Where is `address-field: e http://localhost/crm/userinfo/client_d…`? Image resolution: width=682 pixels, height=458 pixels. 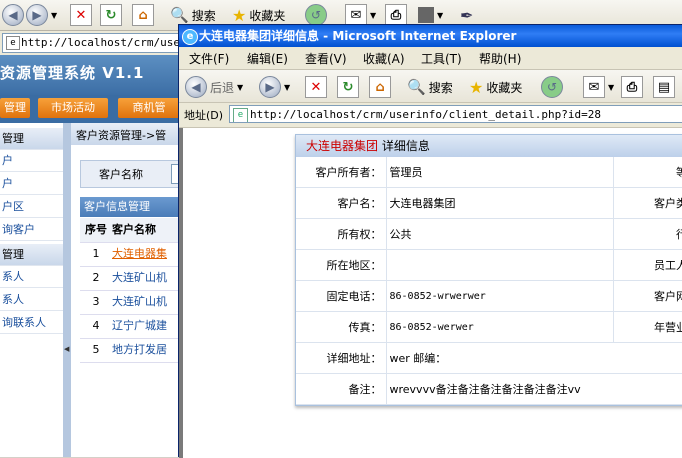 address-field: e http://localhost/crm/userinfo/client_d… is located at coordinates (455, 114).